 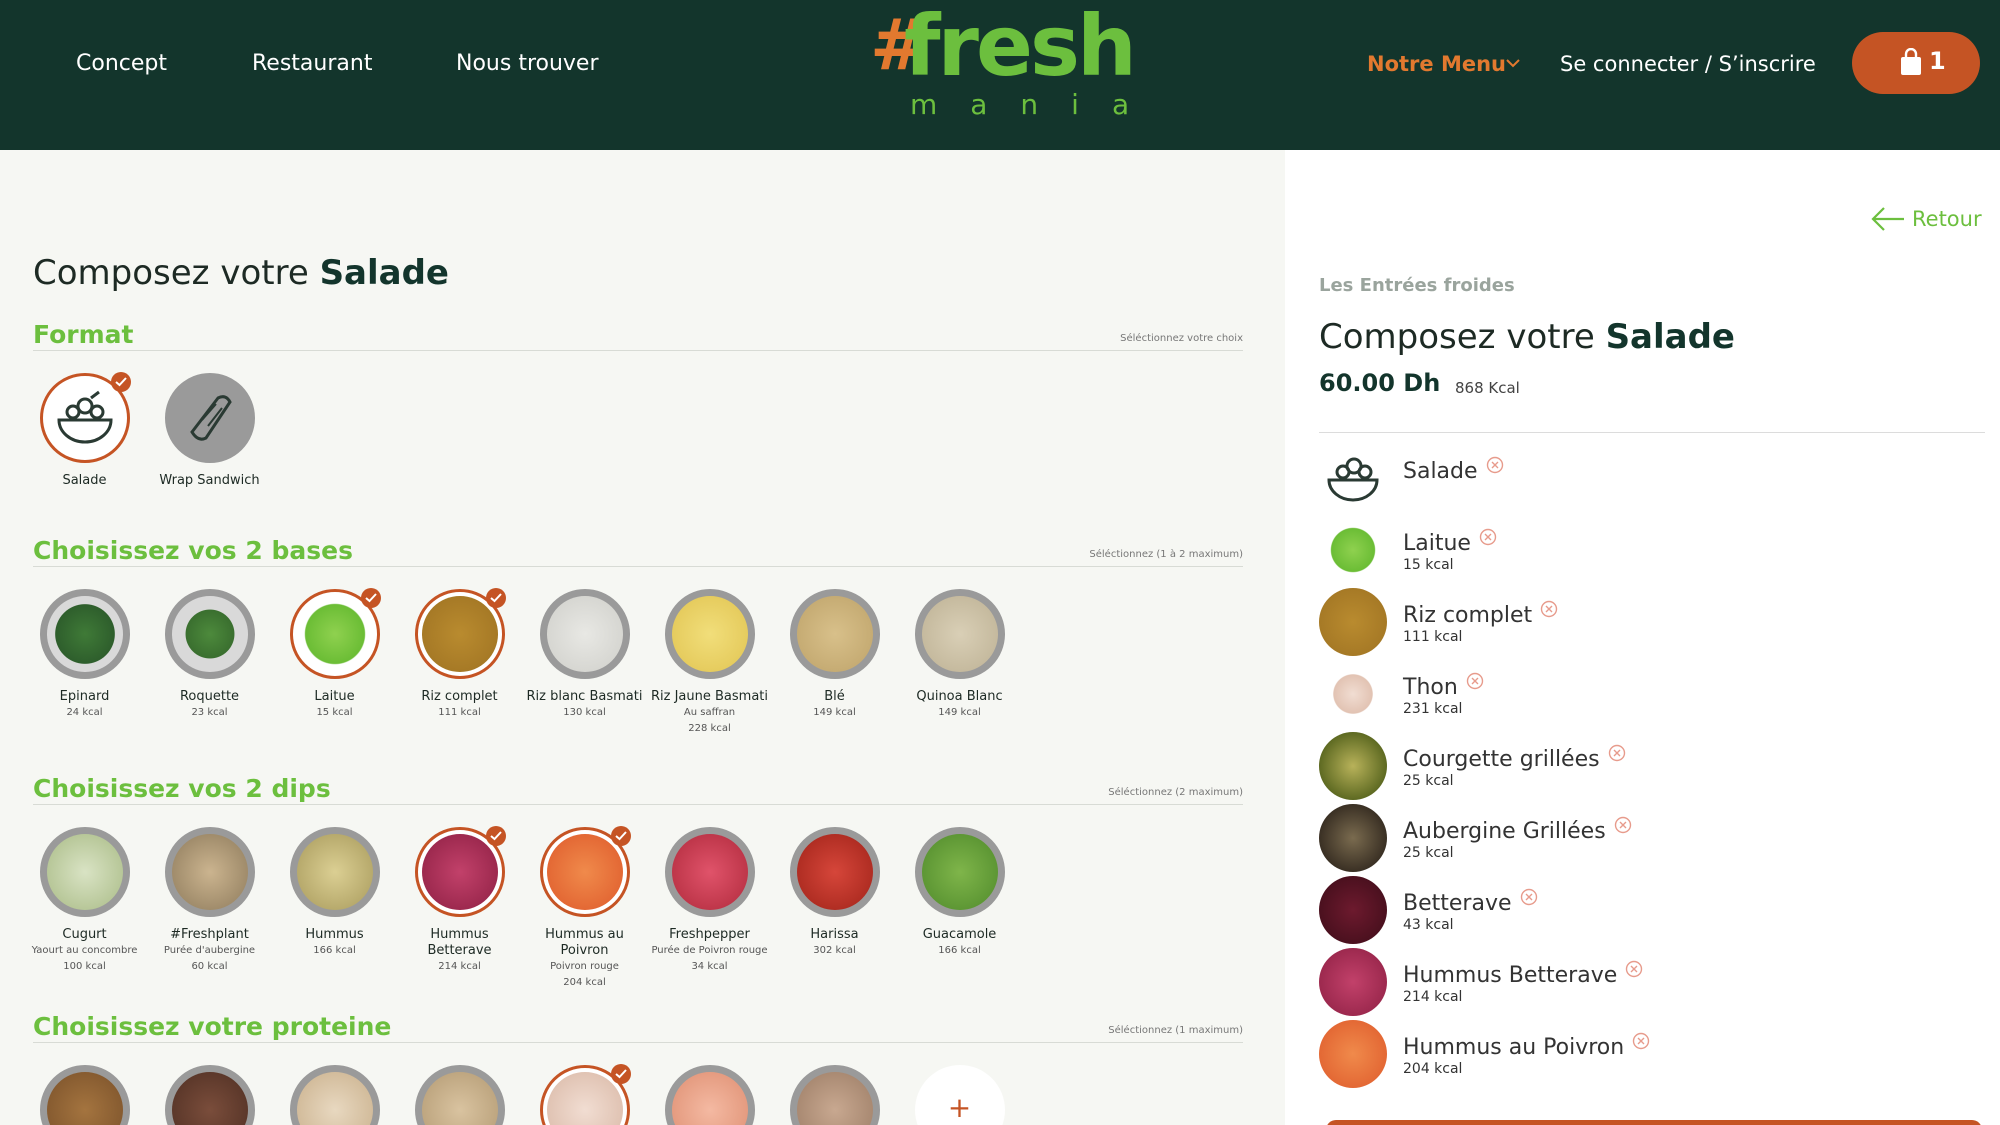 I want to click on hummus-betterave-thumb, so click(x=1353, y=982).